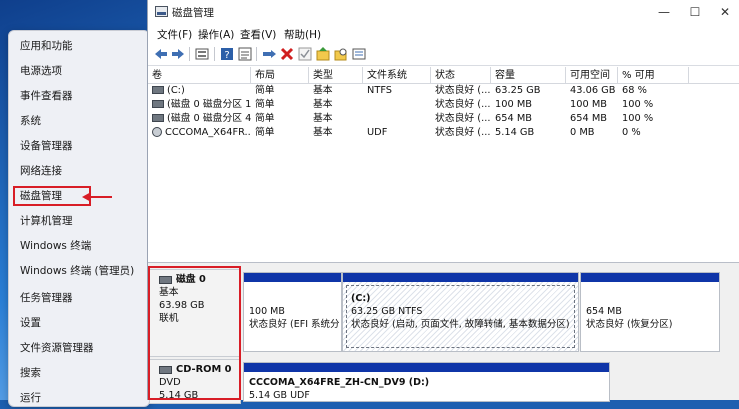 This screenshot has height=409, width=739. Describe the element at coordinates (199, 75) in the screenshot. I see `column-header-volume: 卷` at that location.